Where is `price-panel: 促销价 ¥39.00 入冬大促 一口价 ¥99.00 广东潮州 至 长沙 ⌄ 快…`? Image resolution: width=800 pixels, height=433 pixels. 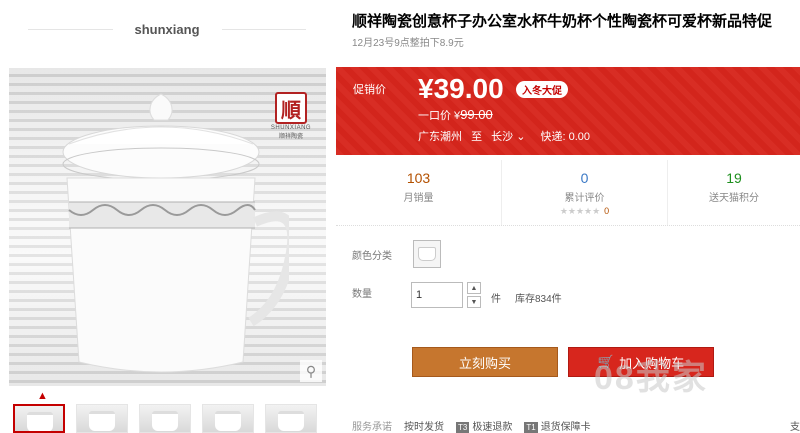
price-panel: 促销价 ¥39.00 入冬大促 一口价 ¥99.00 广东潮州 至 长沙 ⌄ 快… is located at coordinates (568, 111).